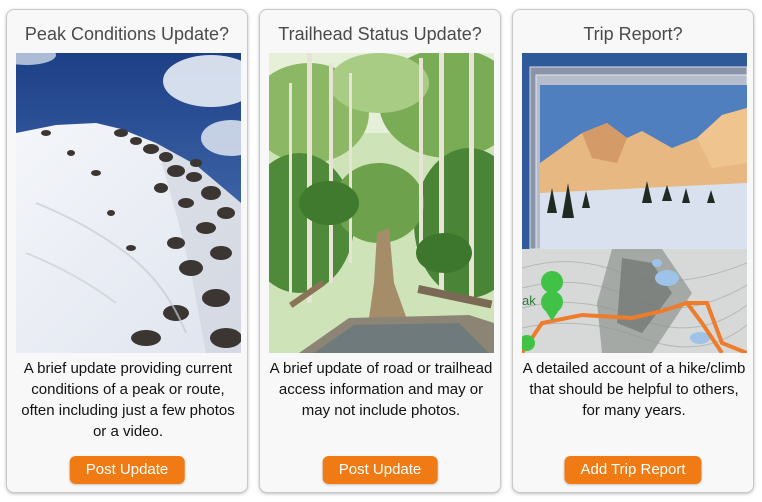  I want to click on post-trailhead-update-button: Post Update, so click(380, 470).